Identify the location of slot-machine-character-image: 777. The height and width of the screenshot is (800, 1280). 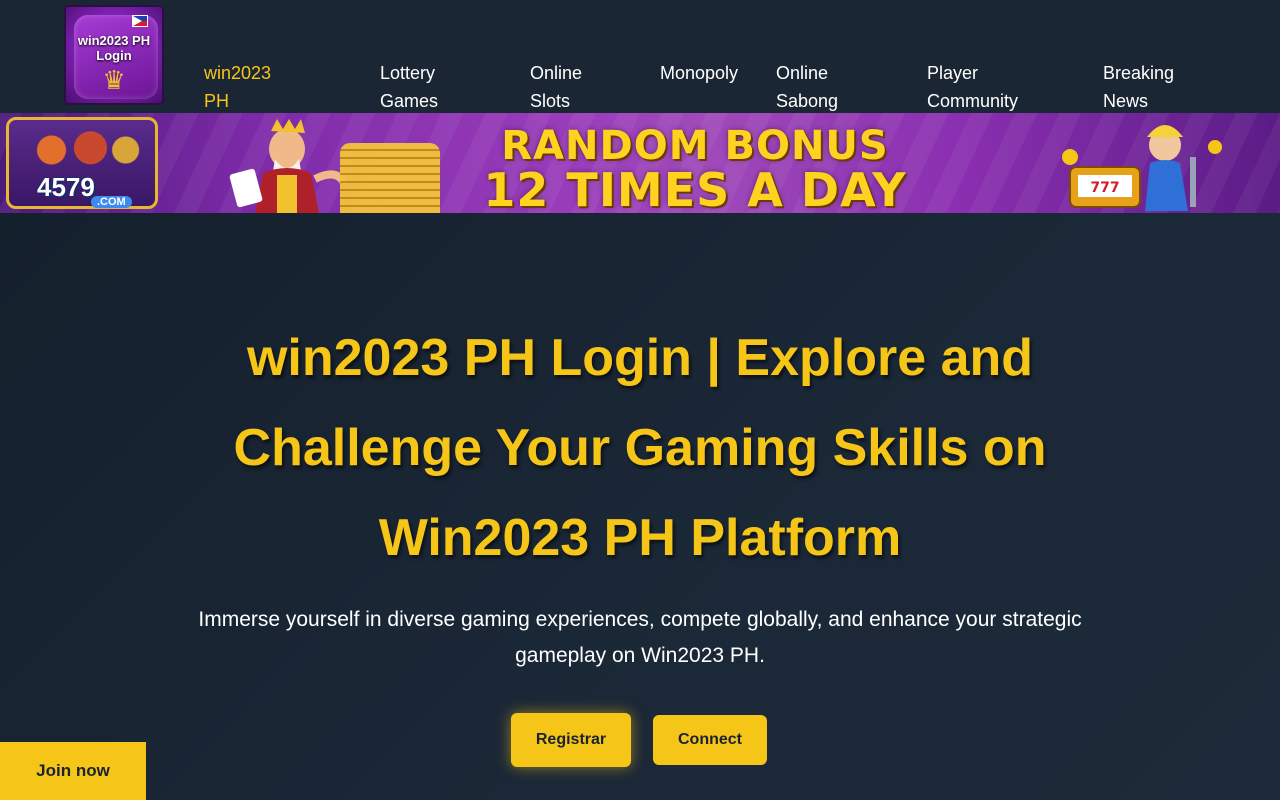
(1142, 168).